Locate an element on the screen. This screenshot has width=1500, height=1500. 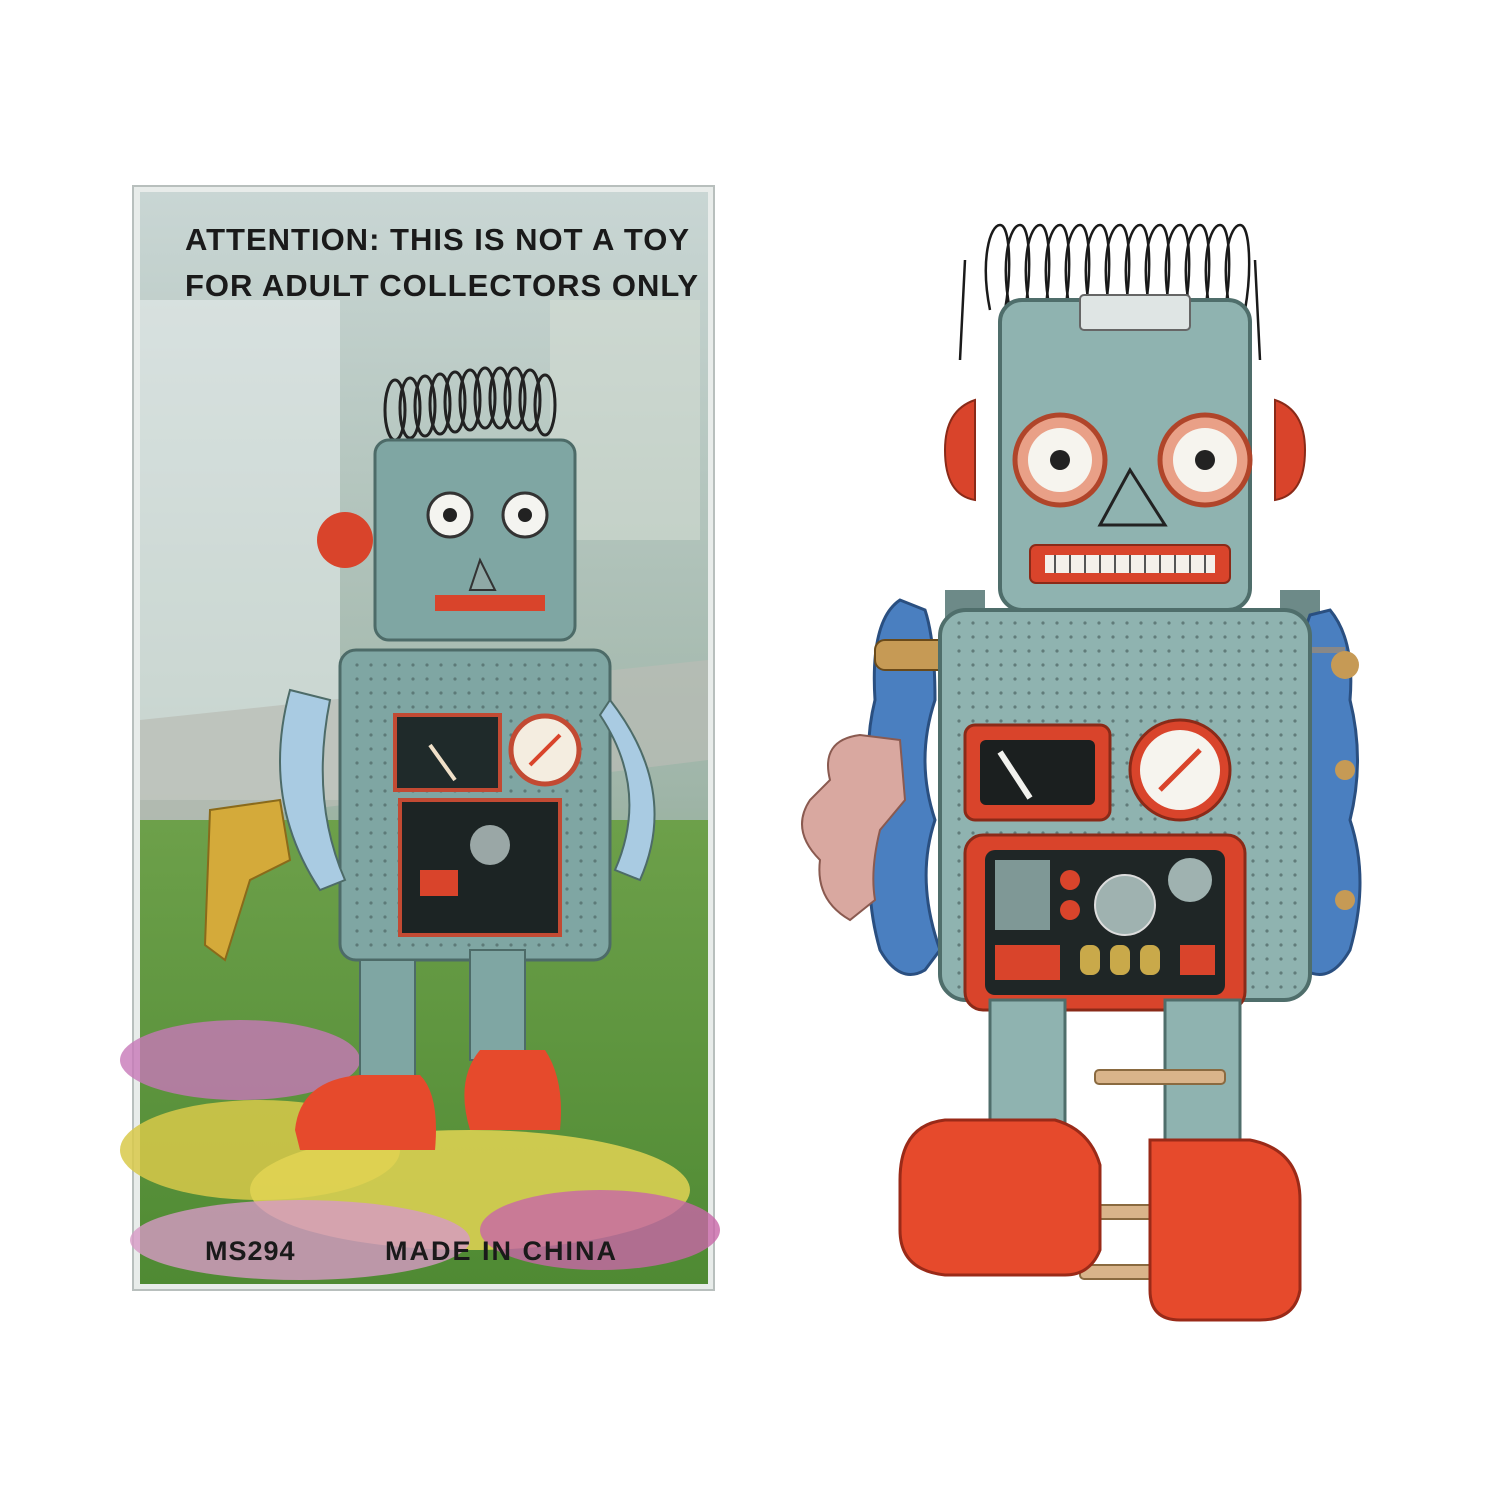
robot-right-ear is located at coordinates (1290, 450).